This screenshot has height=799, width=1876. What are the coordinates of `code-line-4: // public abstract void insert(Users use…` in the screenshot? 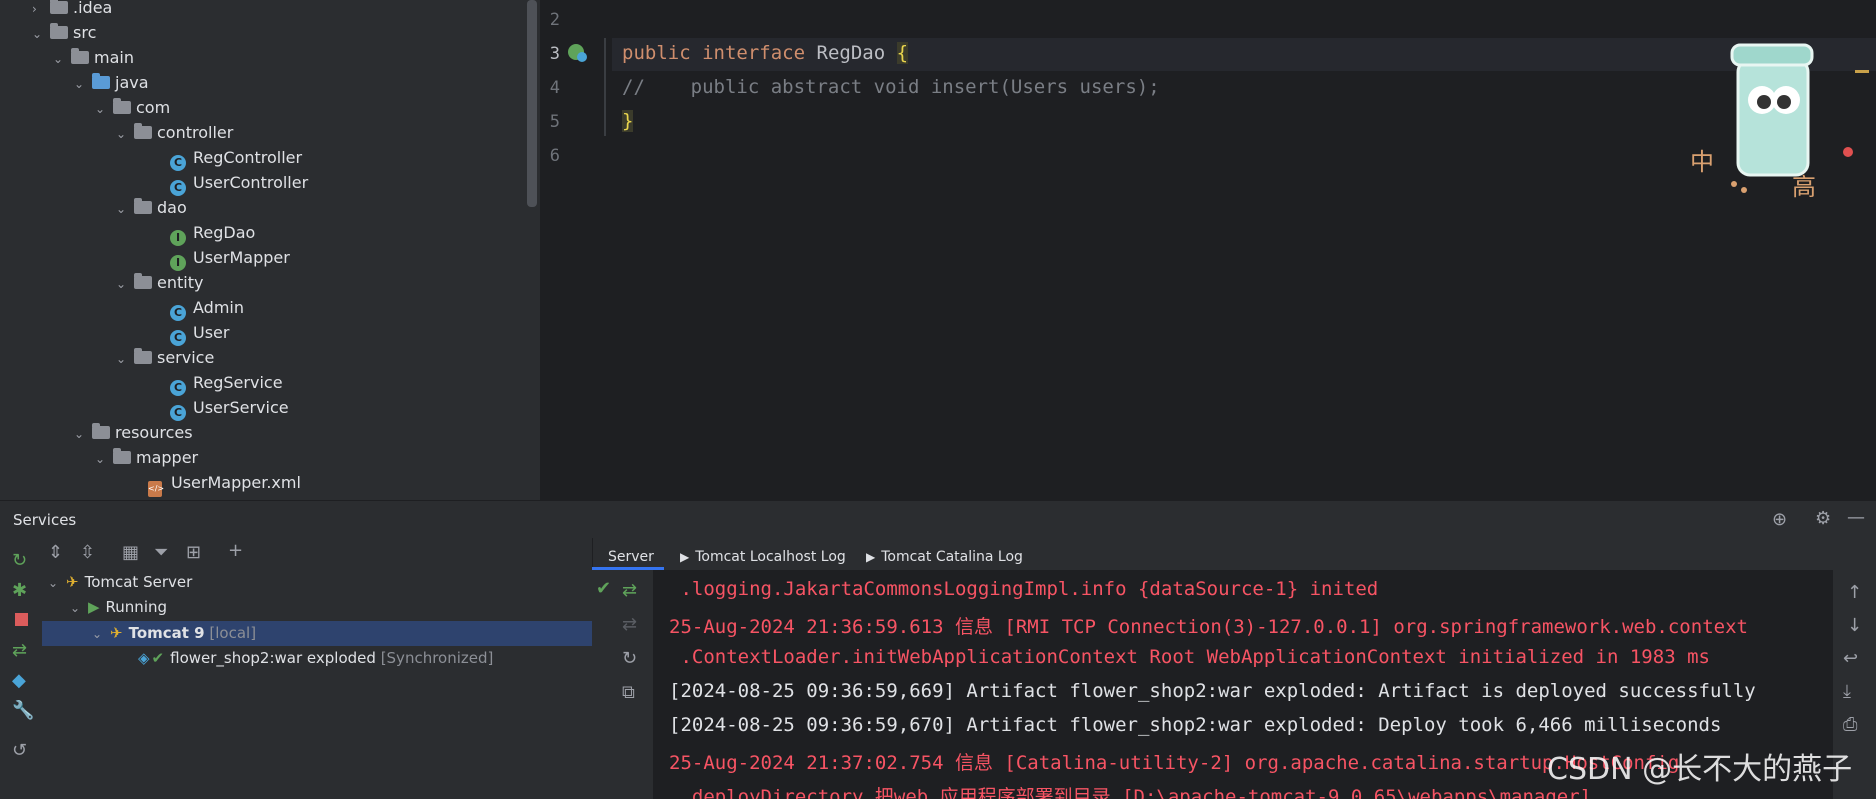 It's located at (891, 87).